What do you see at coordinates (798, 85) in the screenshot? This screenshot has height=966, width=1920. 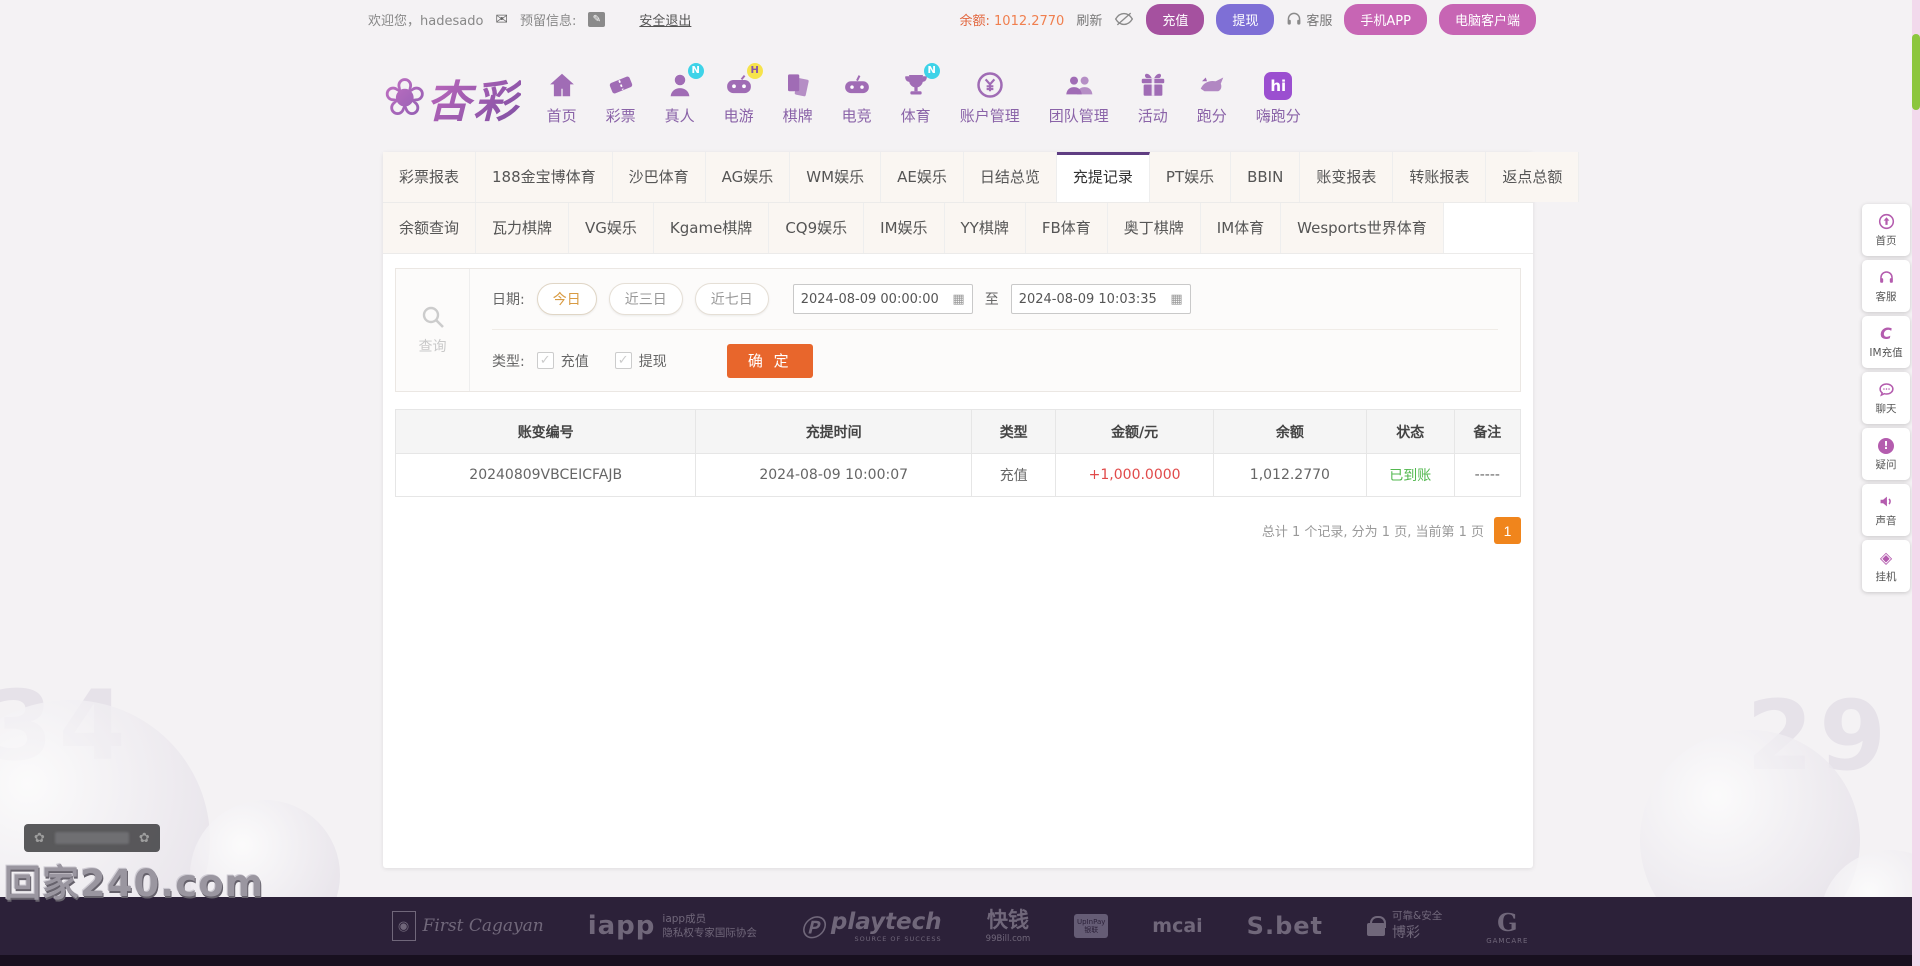 I see `cards-icon` at bounding box center [798, 85].